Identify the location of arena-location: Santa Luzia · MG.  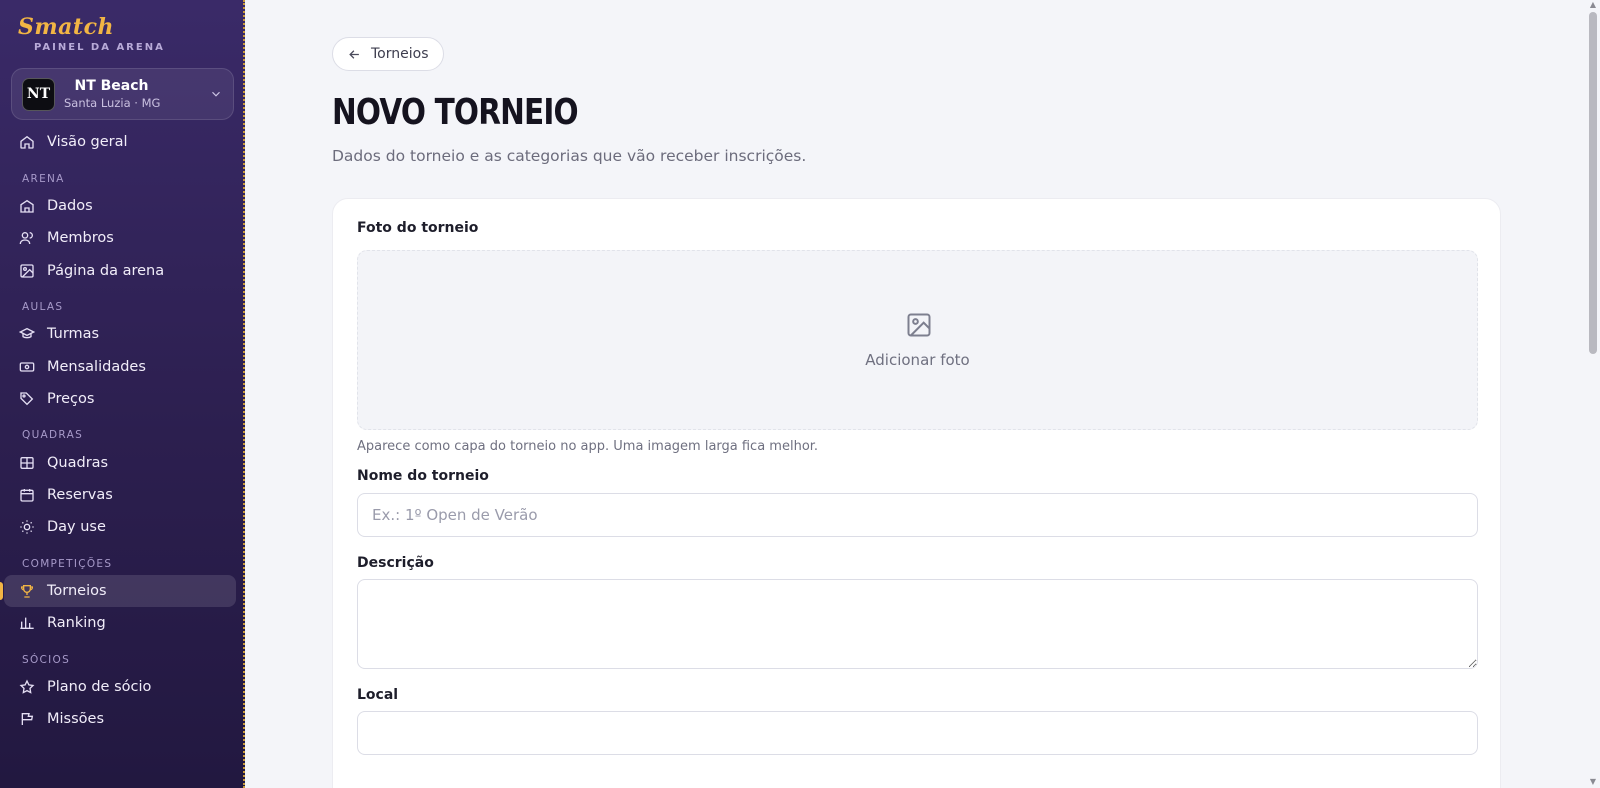
(112, 103).